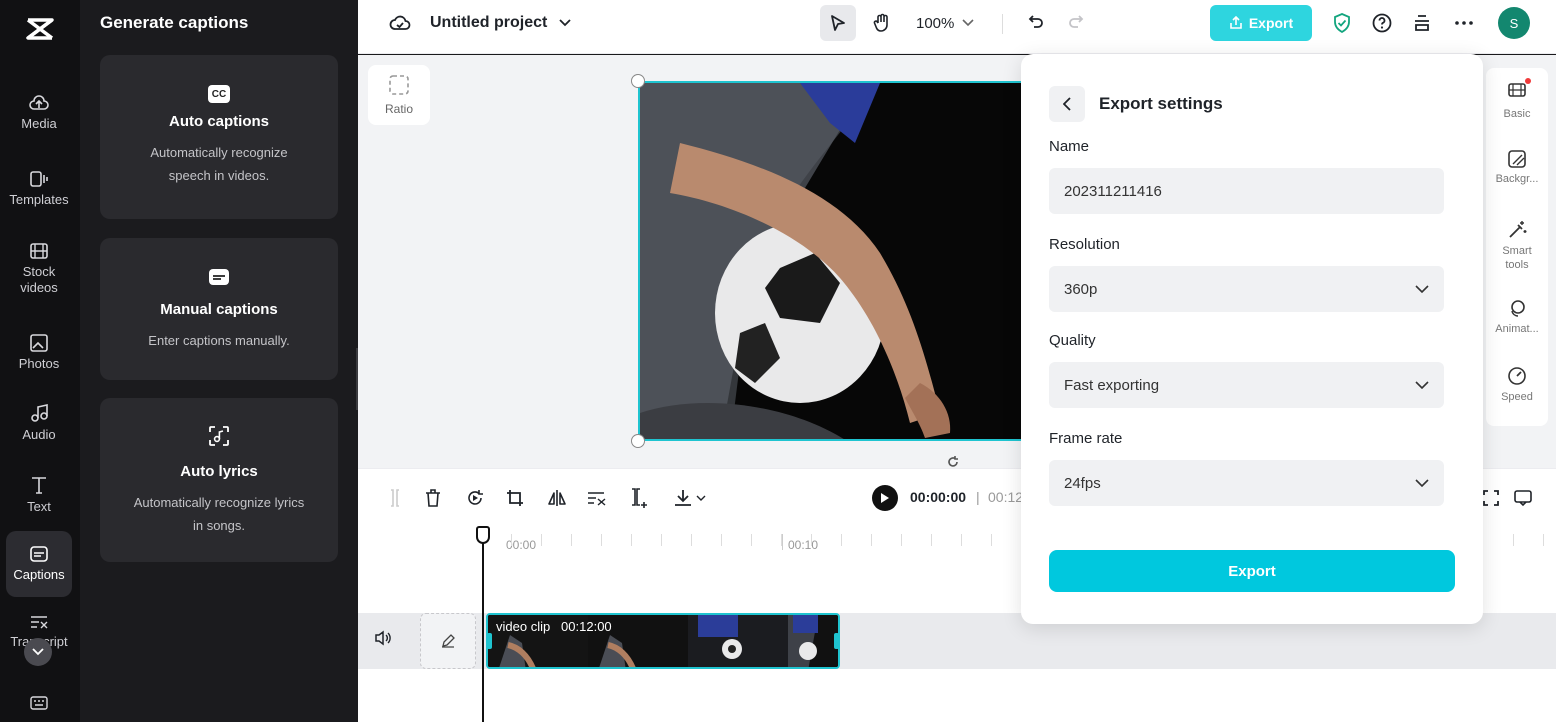 Image resolution: width=1556 pixels, height=722 pixels. I want to click on project-name-dropdown: Untitled project, so click(500, 23).